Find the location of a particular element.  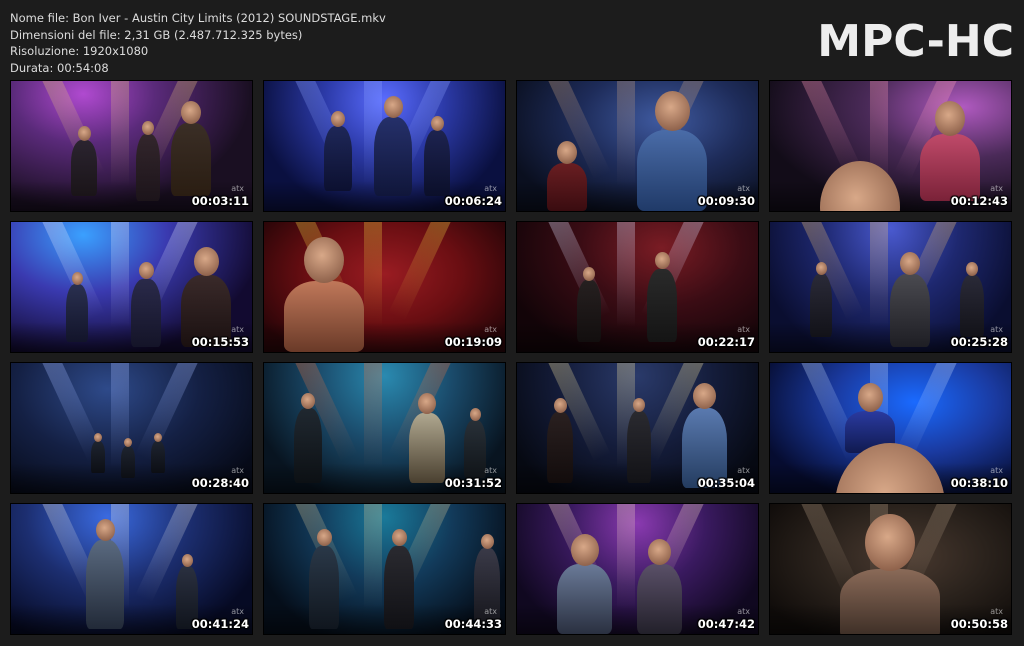

thumbnail-timestamp: 00:19:09 is located at coordinates (473, 342).